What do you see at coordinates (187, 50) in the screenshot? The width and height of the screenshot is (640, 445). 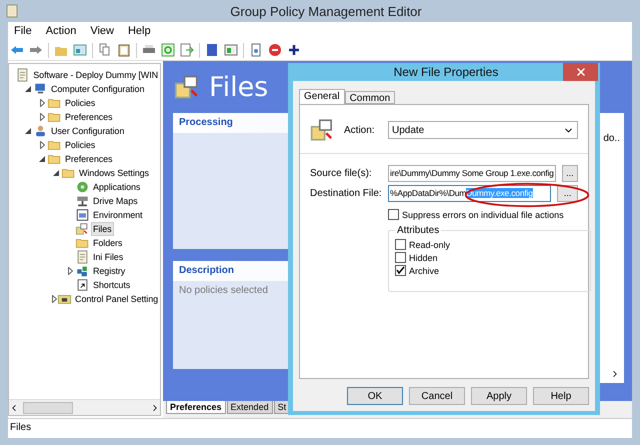 I see `export-icon` at bounding box center [187, 50].